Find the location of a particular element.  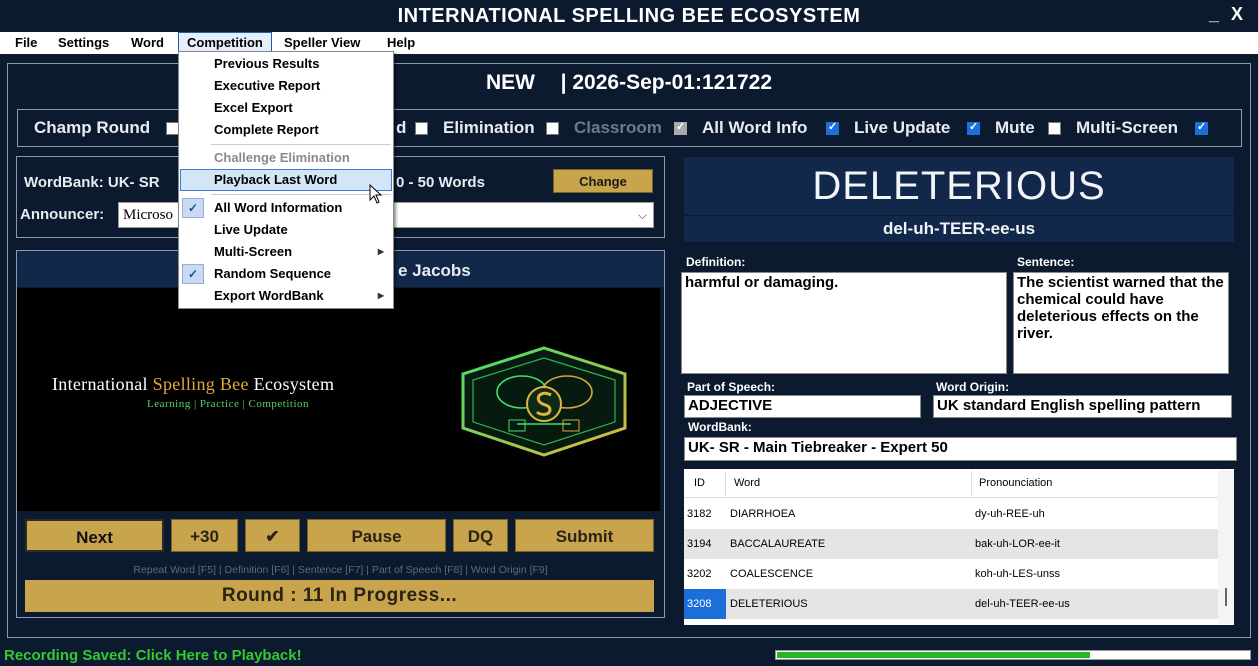

session-id: 2026-Sep-01:121722 is located at coordinates (672, 82).